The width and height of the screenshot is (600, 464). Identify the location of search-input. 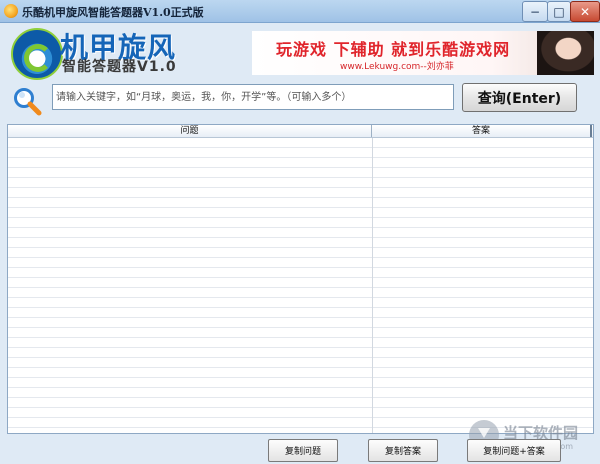
(253, 97).